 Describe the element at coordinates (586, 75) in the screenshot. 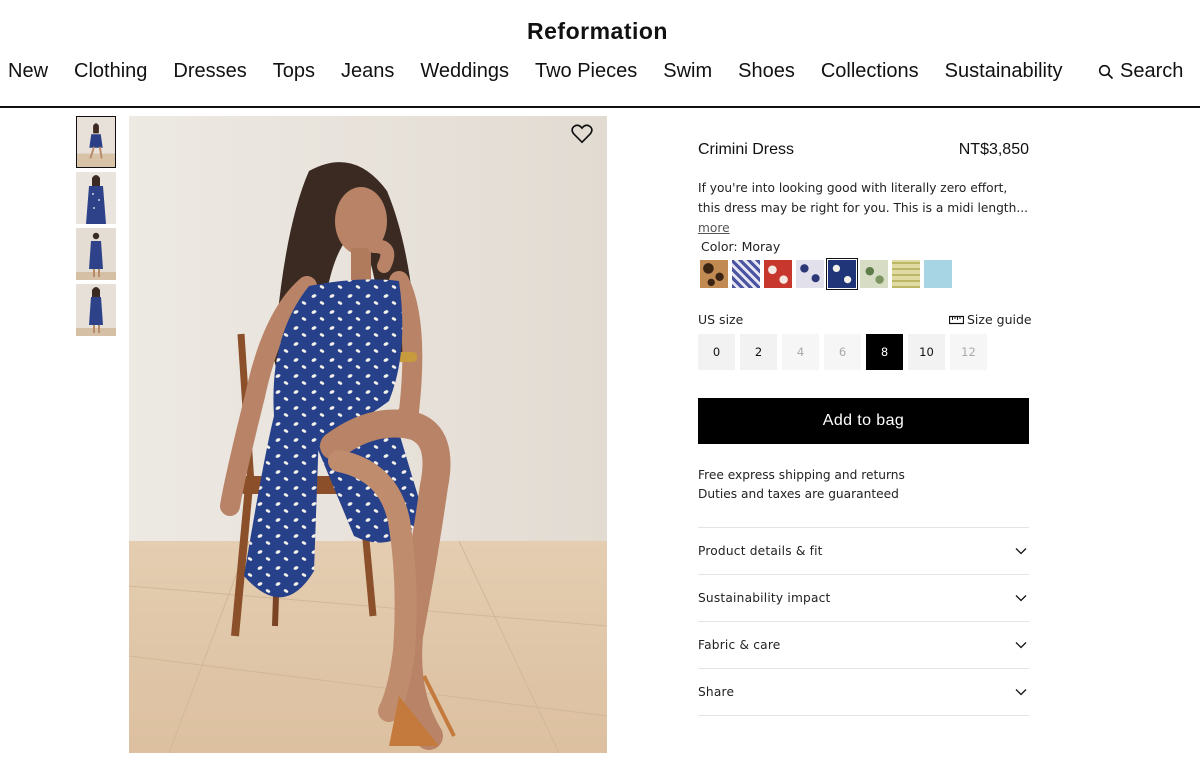

I see `nav-item-two-pieces: Two Pieces` at that location.